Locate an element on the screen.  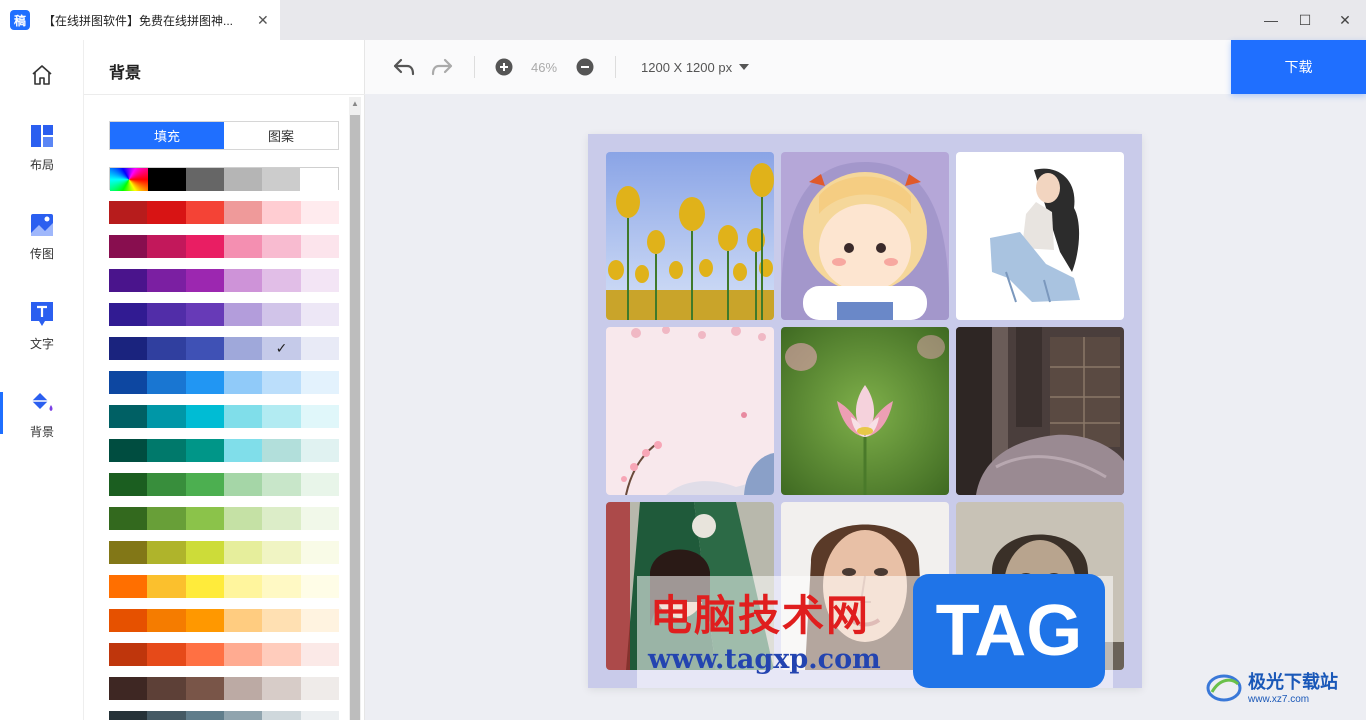
collage-cell-sketch is located at coordinates (1040, 236).